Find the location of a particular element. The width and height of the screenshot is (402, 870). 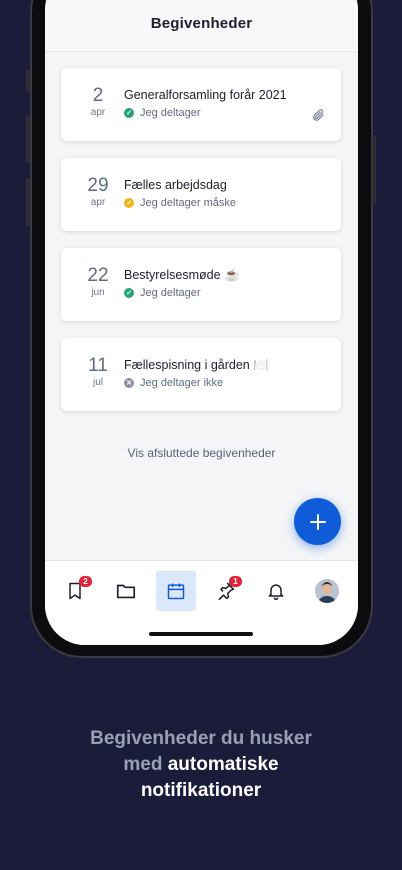

add-event-button is located at coordinates (317, 521).